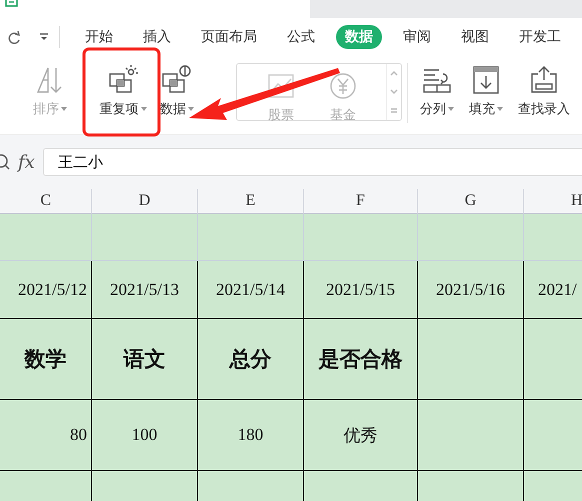 This screenshot has height=501, width=582. What do you see at coordinates (361, 435) in the screenshot?
I see `table-cell: 优秀` at bounding box center [361, 435].